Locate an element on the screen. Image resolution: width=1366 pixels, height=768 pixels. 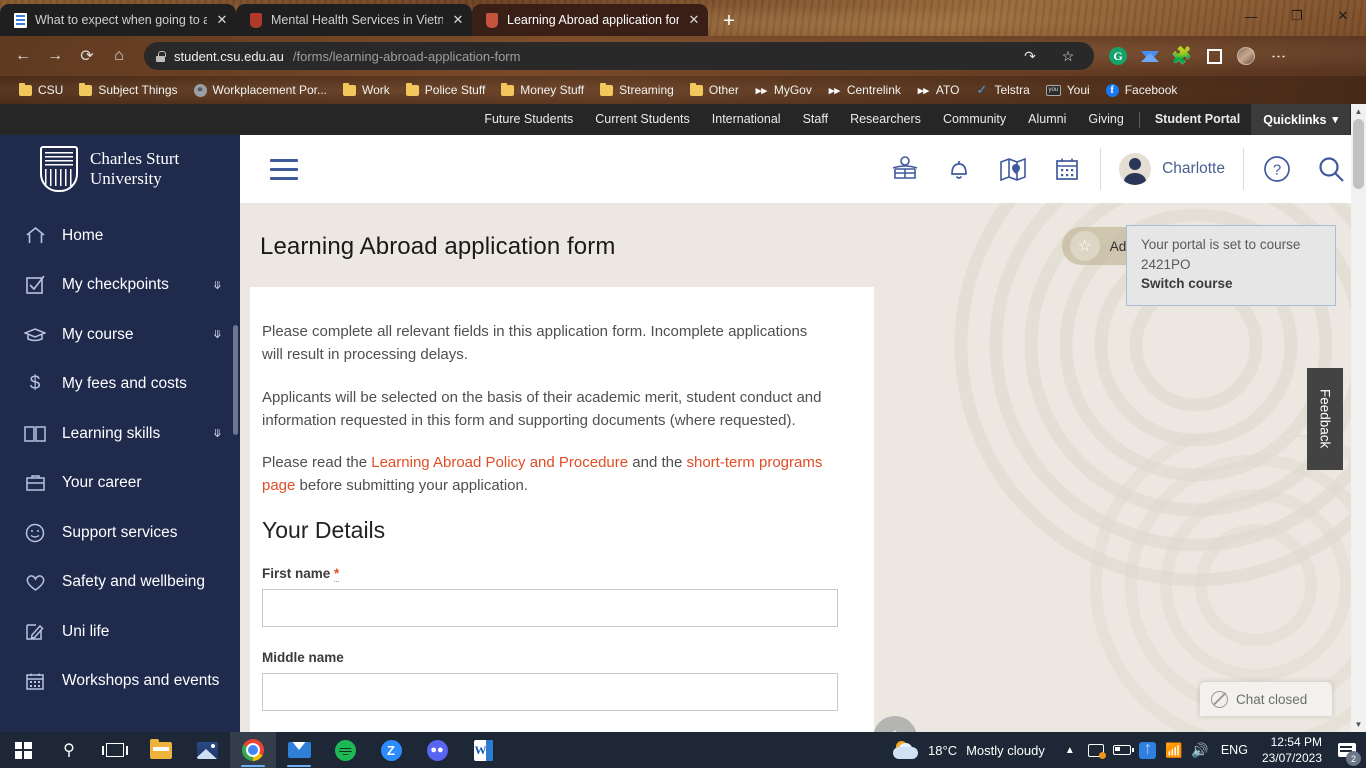
sidebar-item-safety-and-wellbeing: Safety and wellbeing is located at coordinates (120, 583).